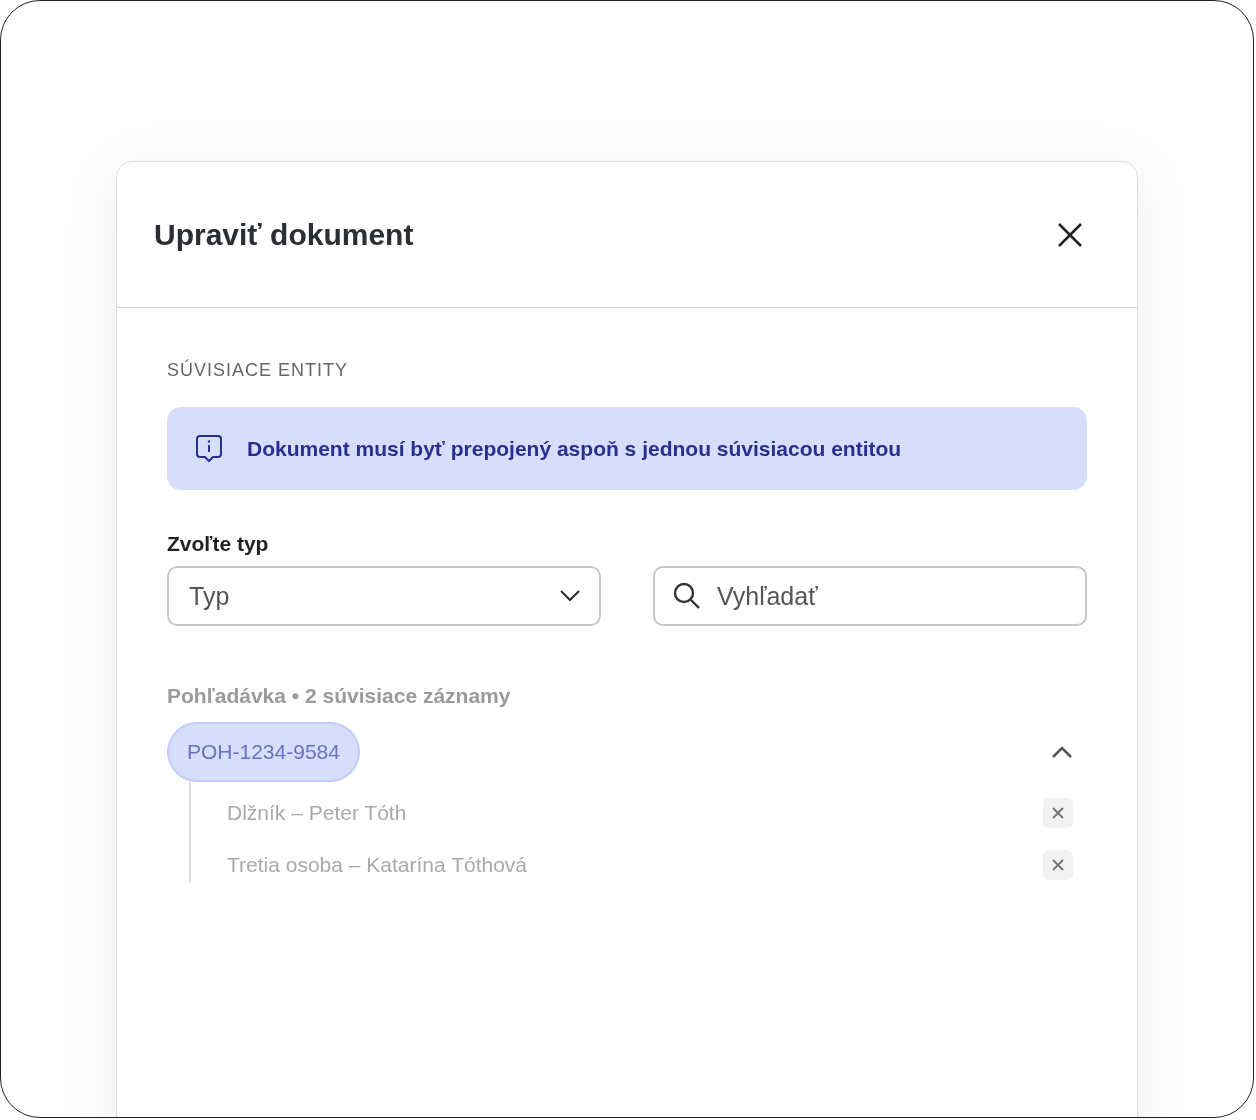 The image size is (1256, 1120). What do you see at coordinates (258, 370) in the screenshot?
I see `section-heading: SÚVISIACE ENTITY` at bounding box center [258, 370].